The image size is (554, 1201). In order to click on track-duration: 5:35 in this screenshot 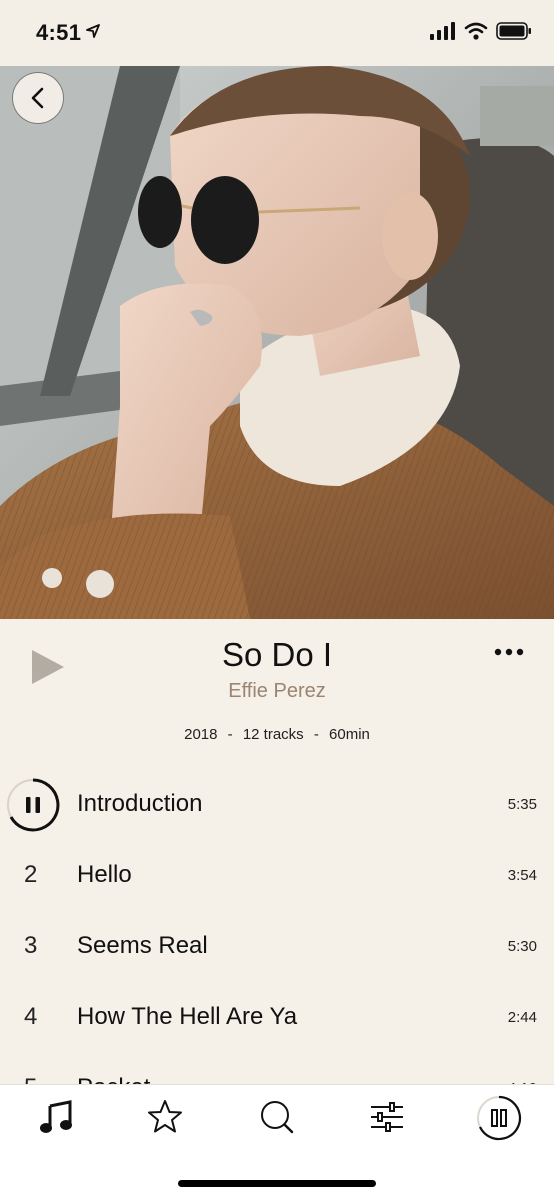, I will do `click(522, 804)`.